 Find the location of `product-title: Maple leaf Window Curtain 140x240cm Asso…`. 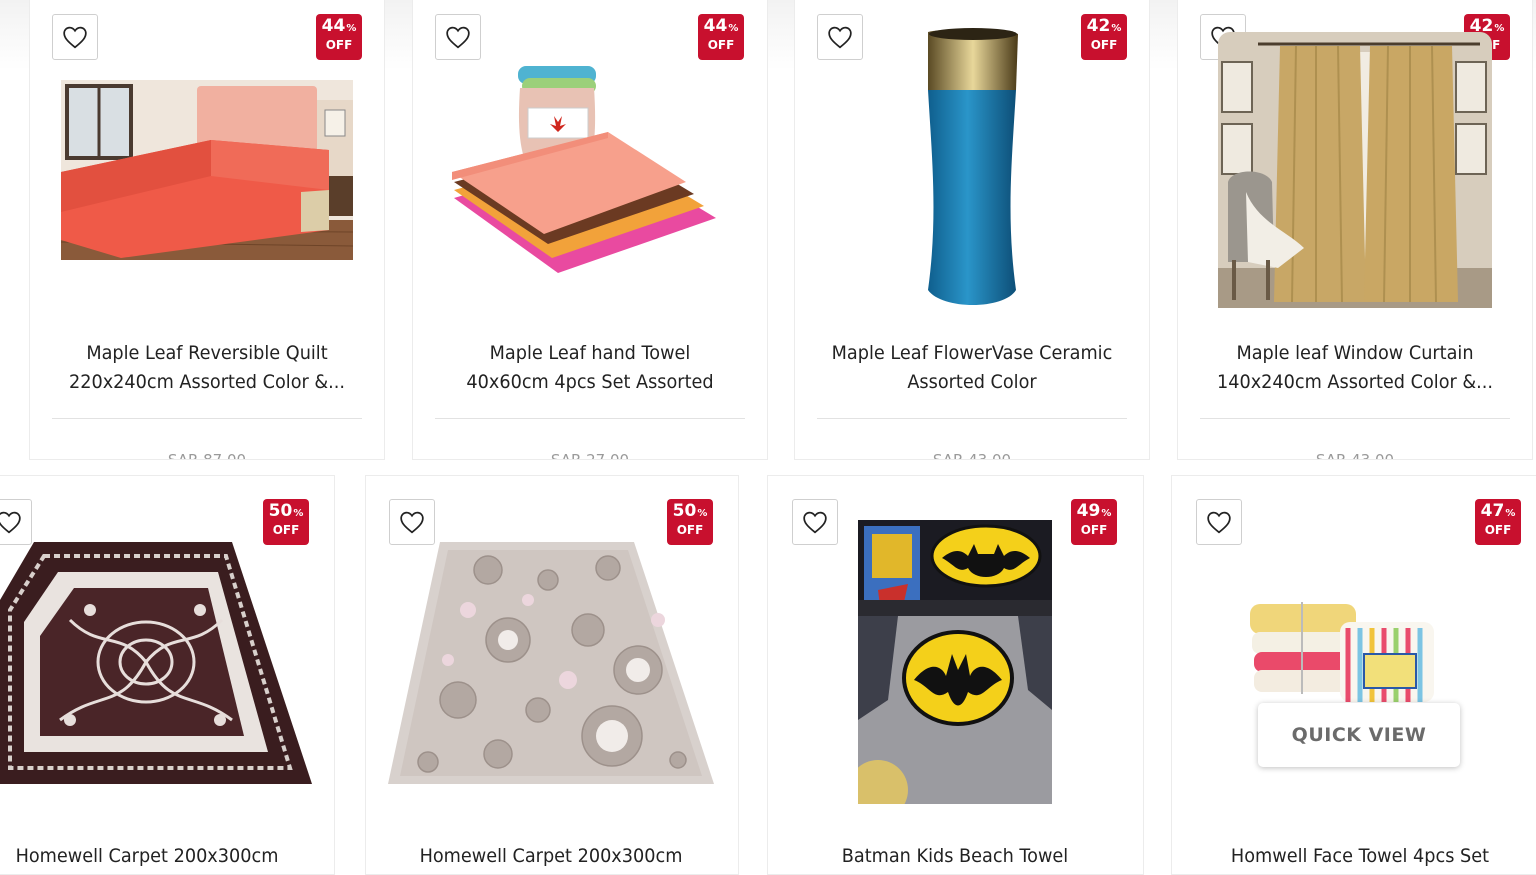

product-title: Maple leaf Window Curtain 140x240cm Asso… is located at coordinates (1355, 368).